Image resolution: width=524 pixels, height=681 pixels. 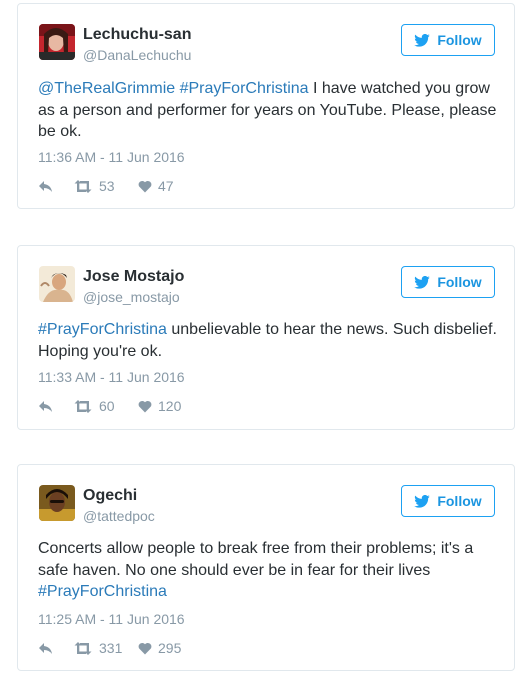 What do you see at coordinates (119, 516) in the screenshot?
I see `user-handle: @tattedpoc` at bounding box center [119, 516].